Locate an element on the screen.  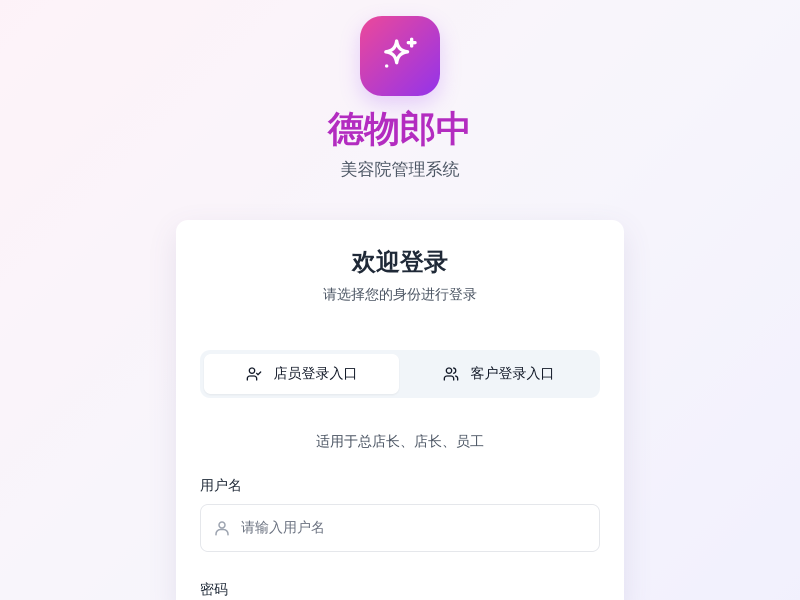
app-subtitle: 美容院管理系统 is located at coordinates (400, 170).